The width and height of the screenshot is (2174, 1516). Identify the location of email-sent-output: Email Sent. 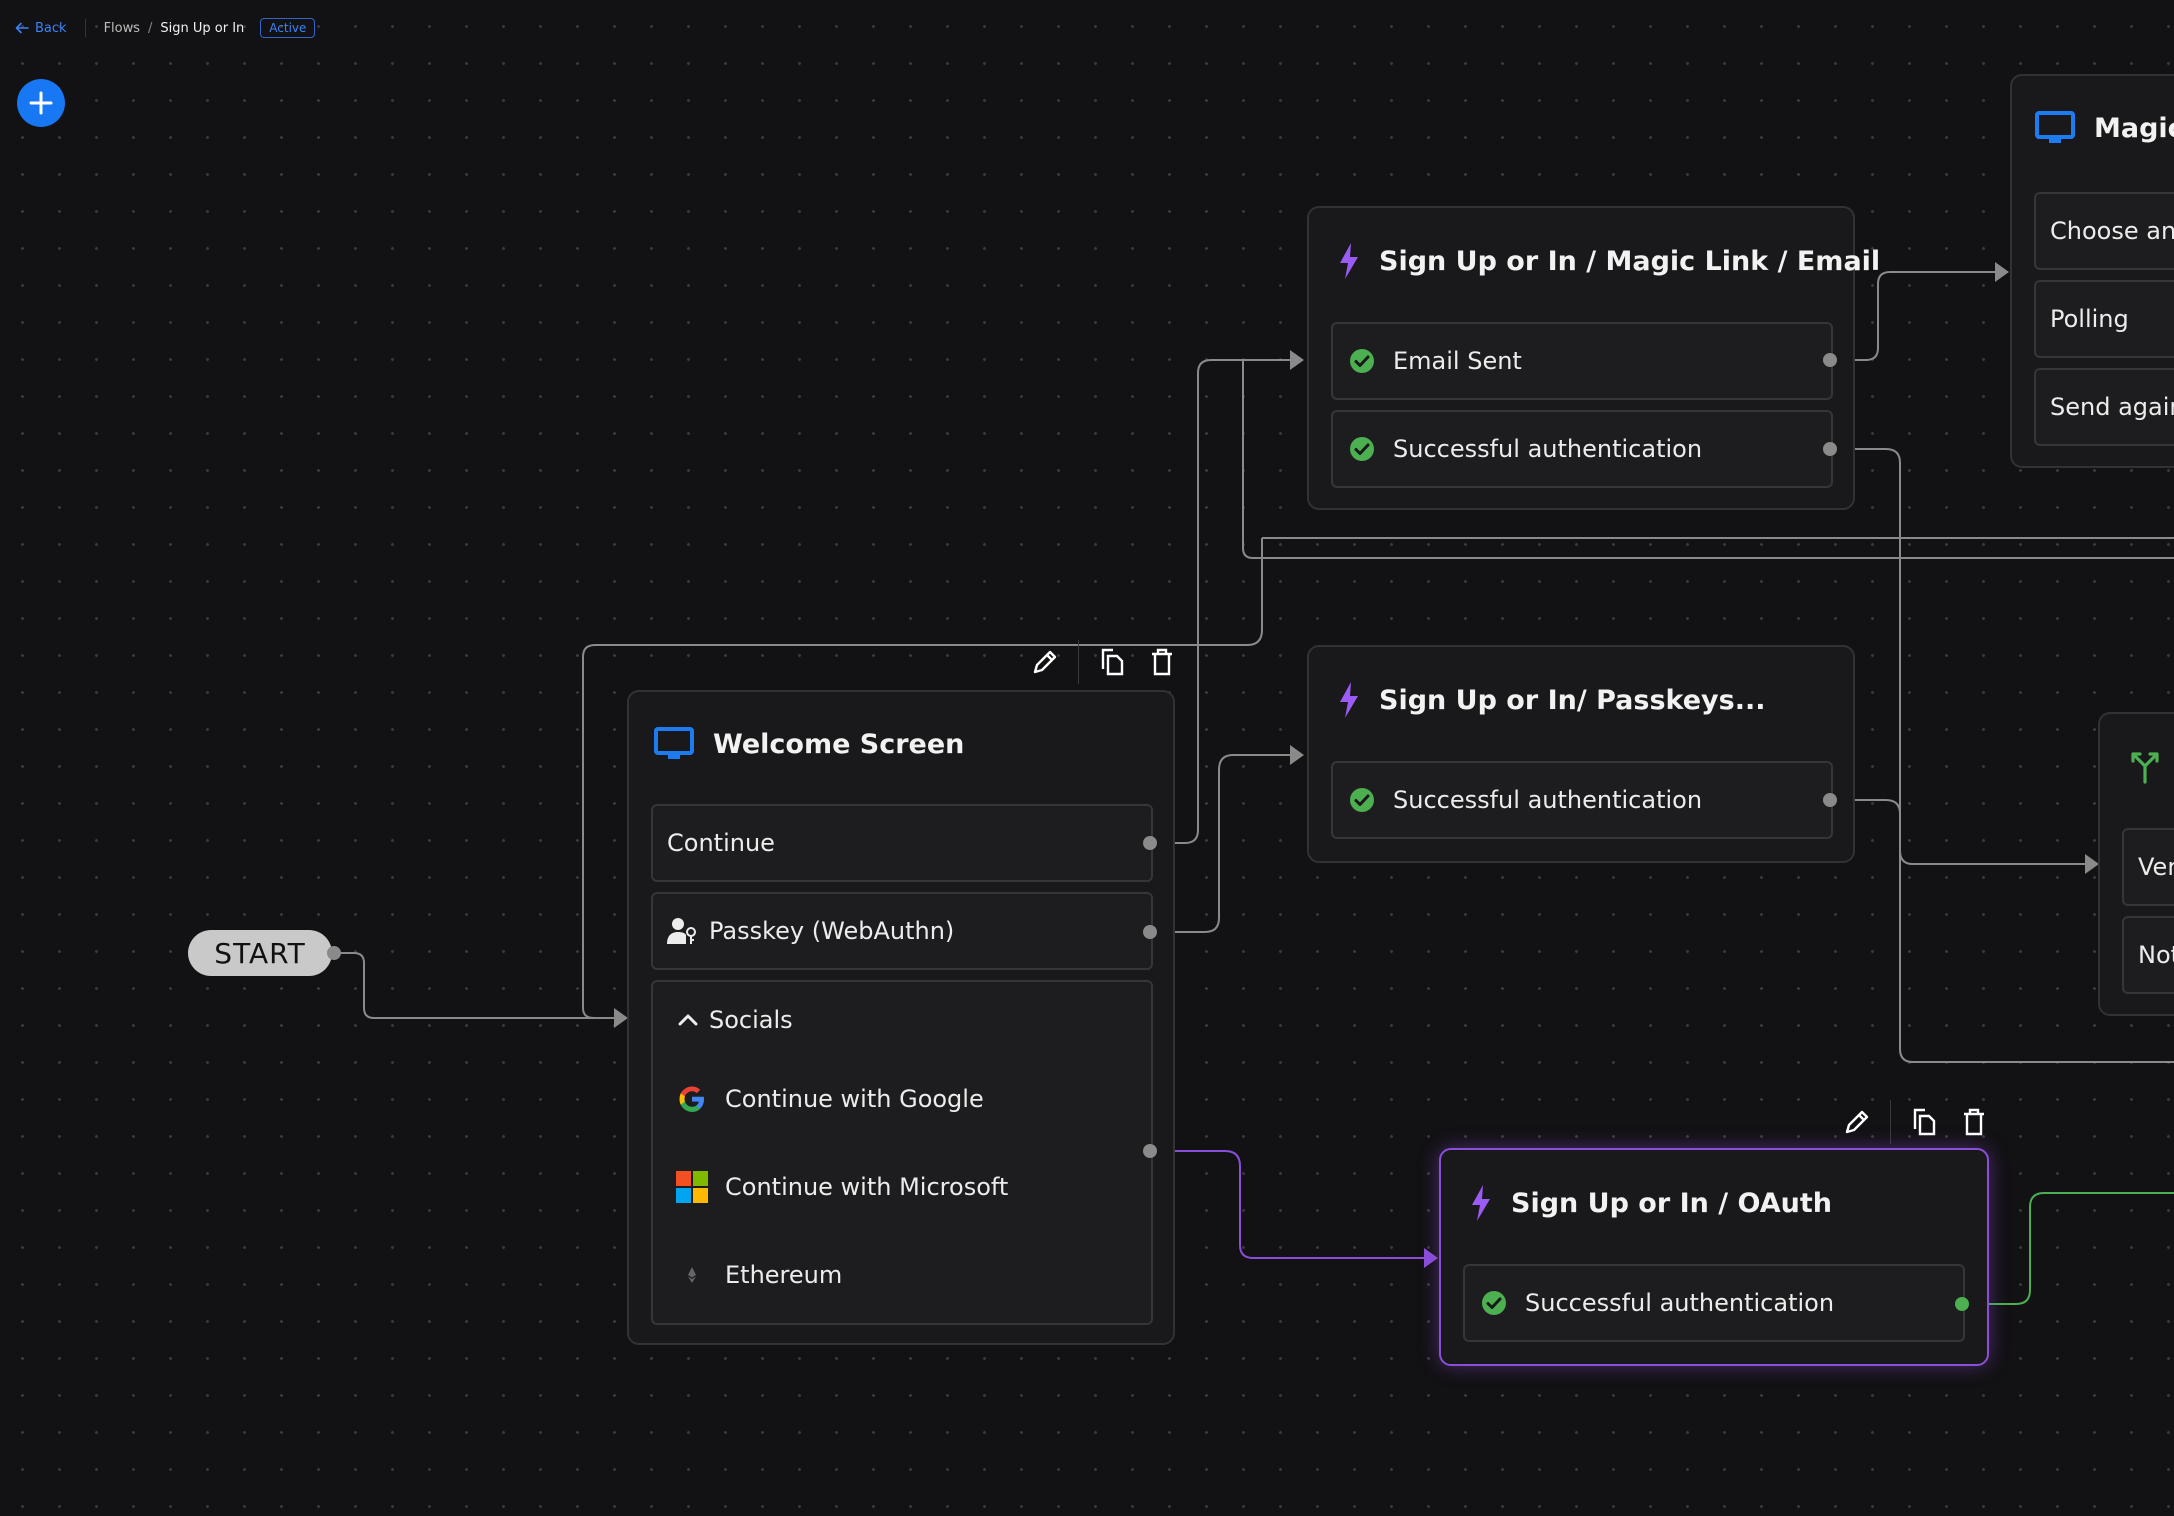
(1582, 361).